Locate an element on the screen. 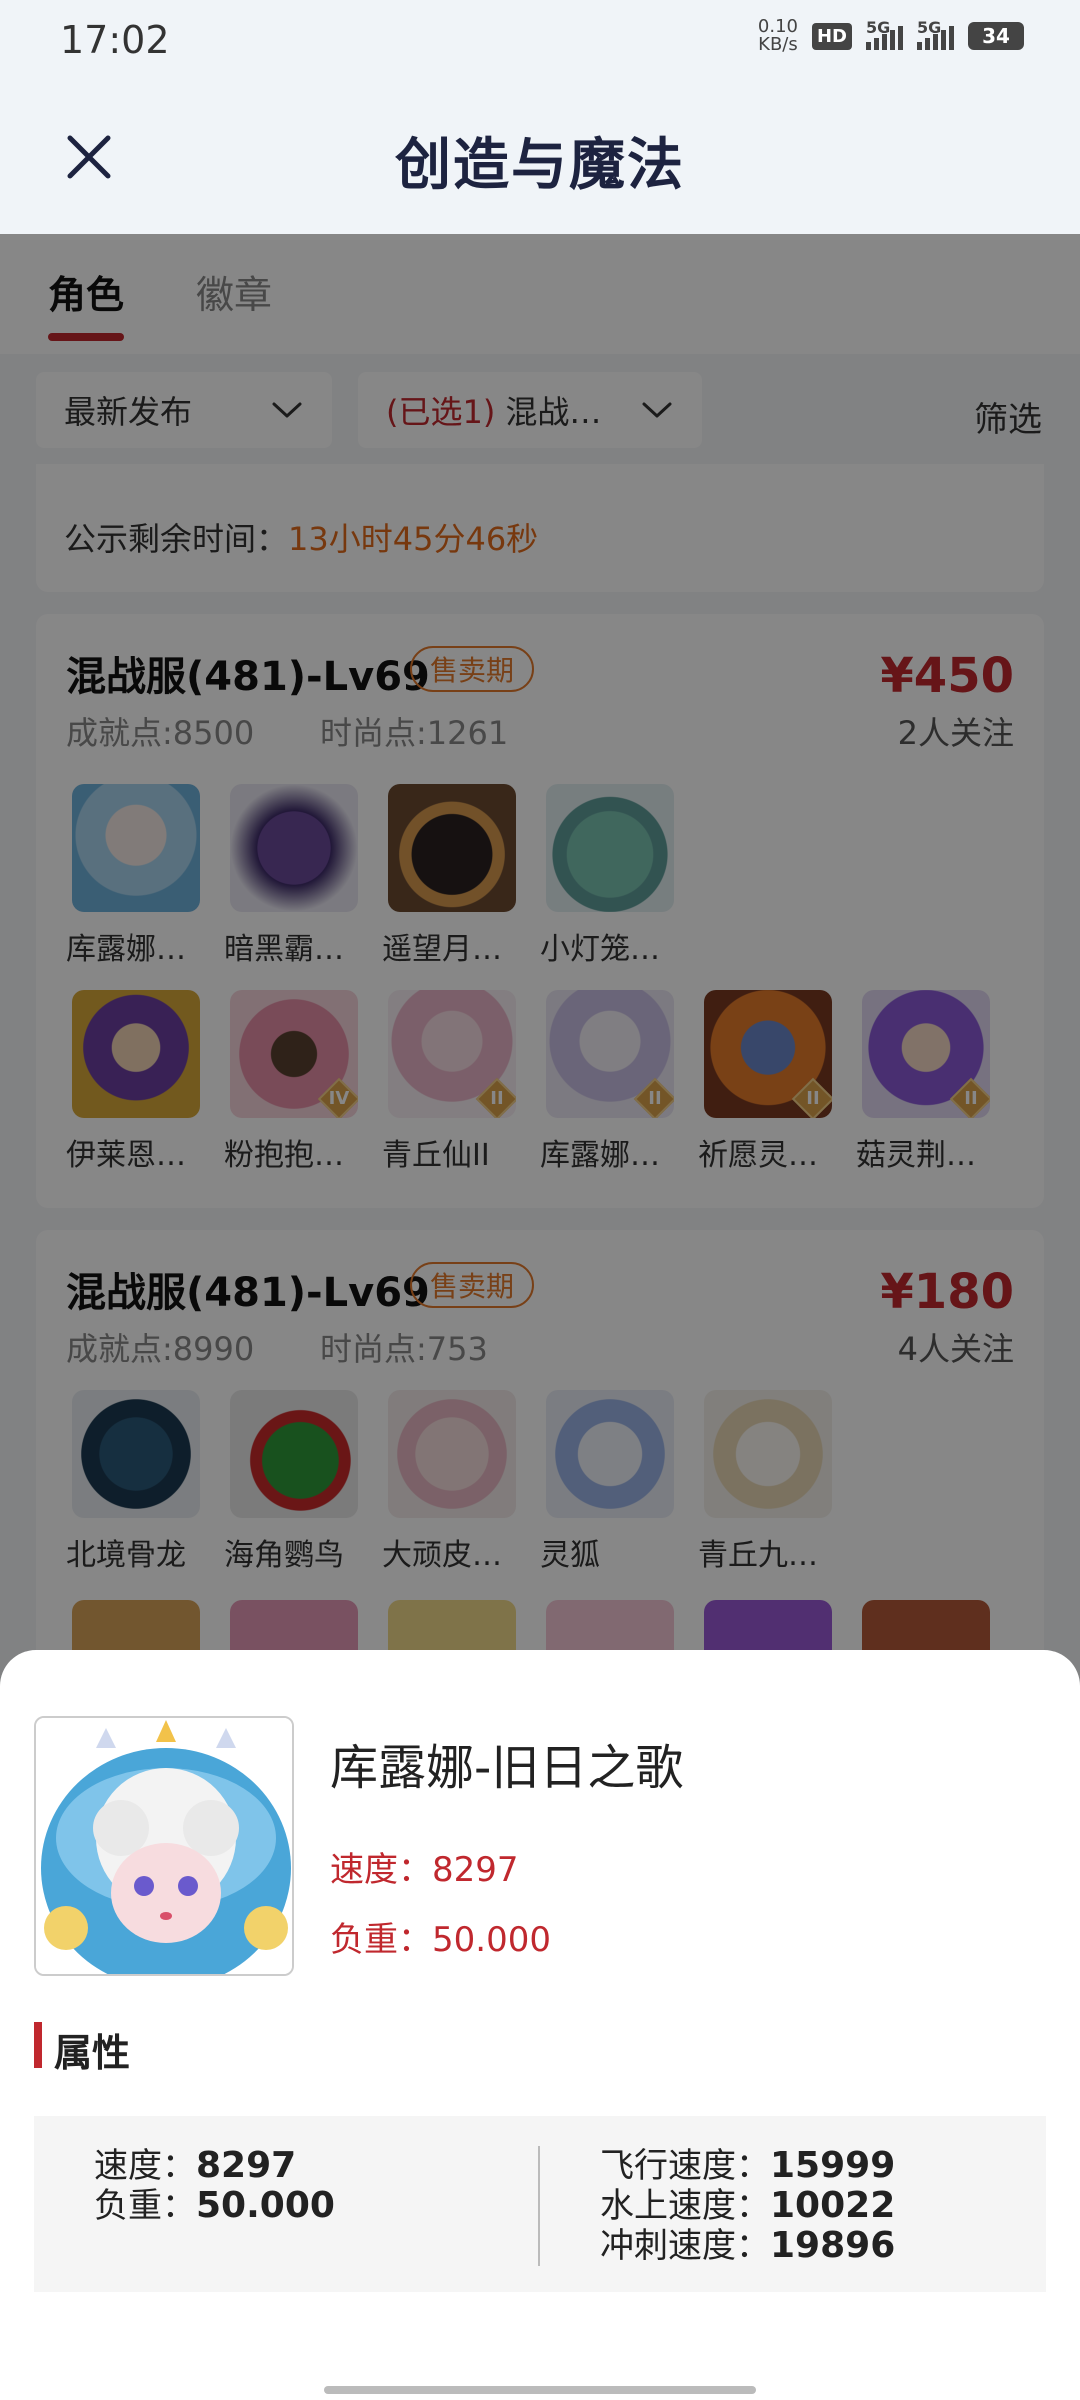 This screenshot has width=1080, height=2400. header: 创造与魔法 is located at coordinates (540, 157).